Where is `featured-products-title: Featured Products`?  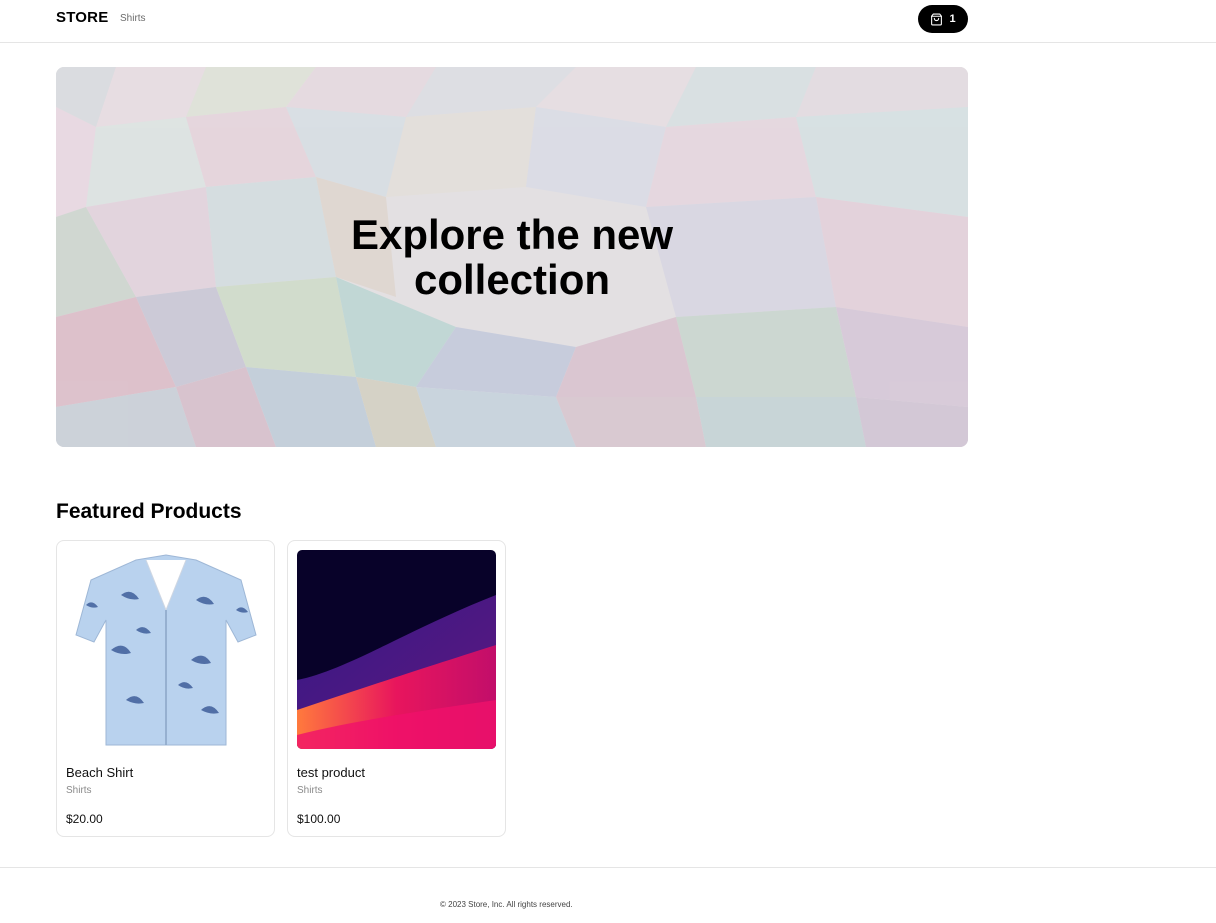
featured-products-title: Featured Products is located at coordinates (149, 511).